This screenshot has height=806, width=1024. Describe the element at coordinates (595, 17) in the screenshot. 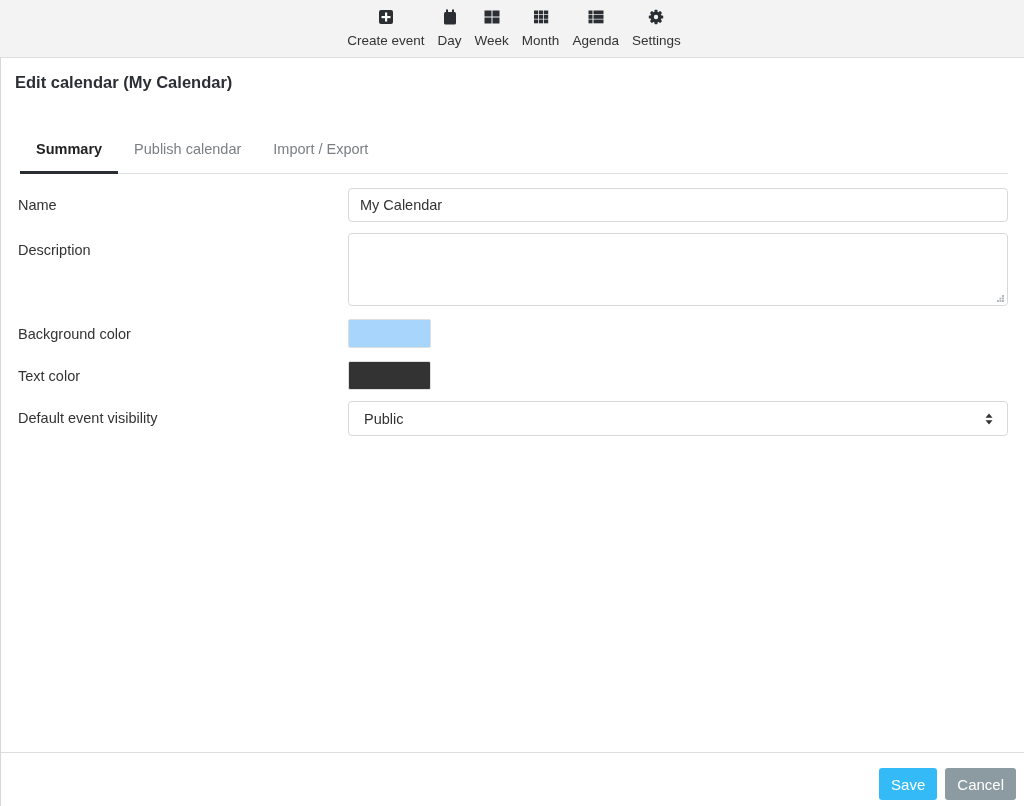

I see `list-icon` at that location.